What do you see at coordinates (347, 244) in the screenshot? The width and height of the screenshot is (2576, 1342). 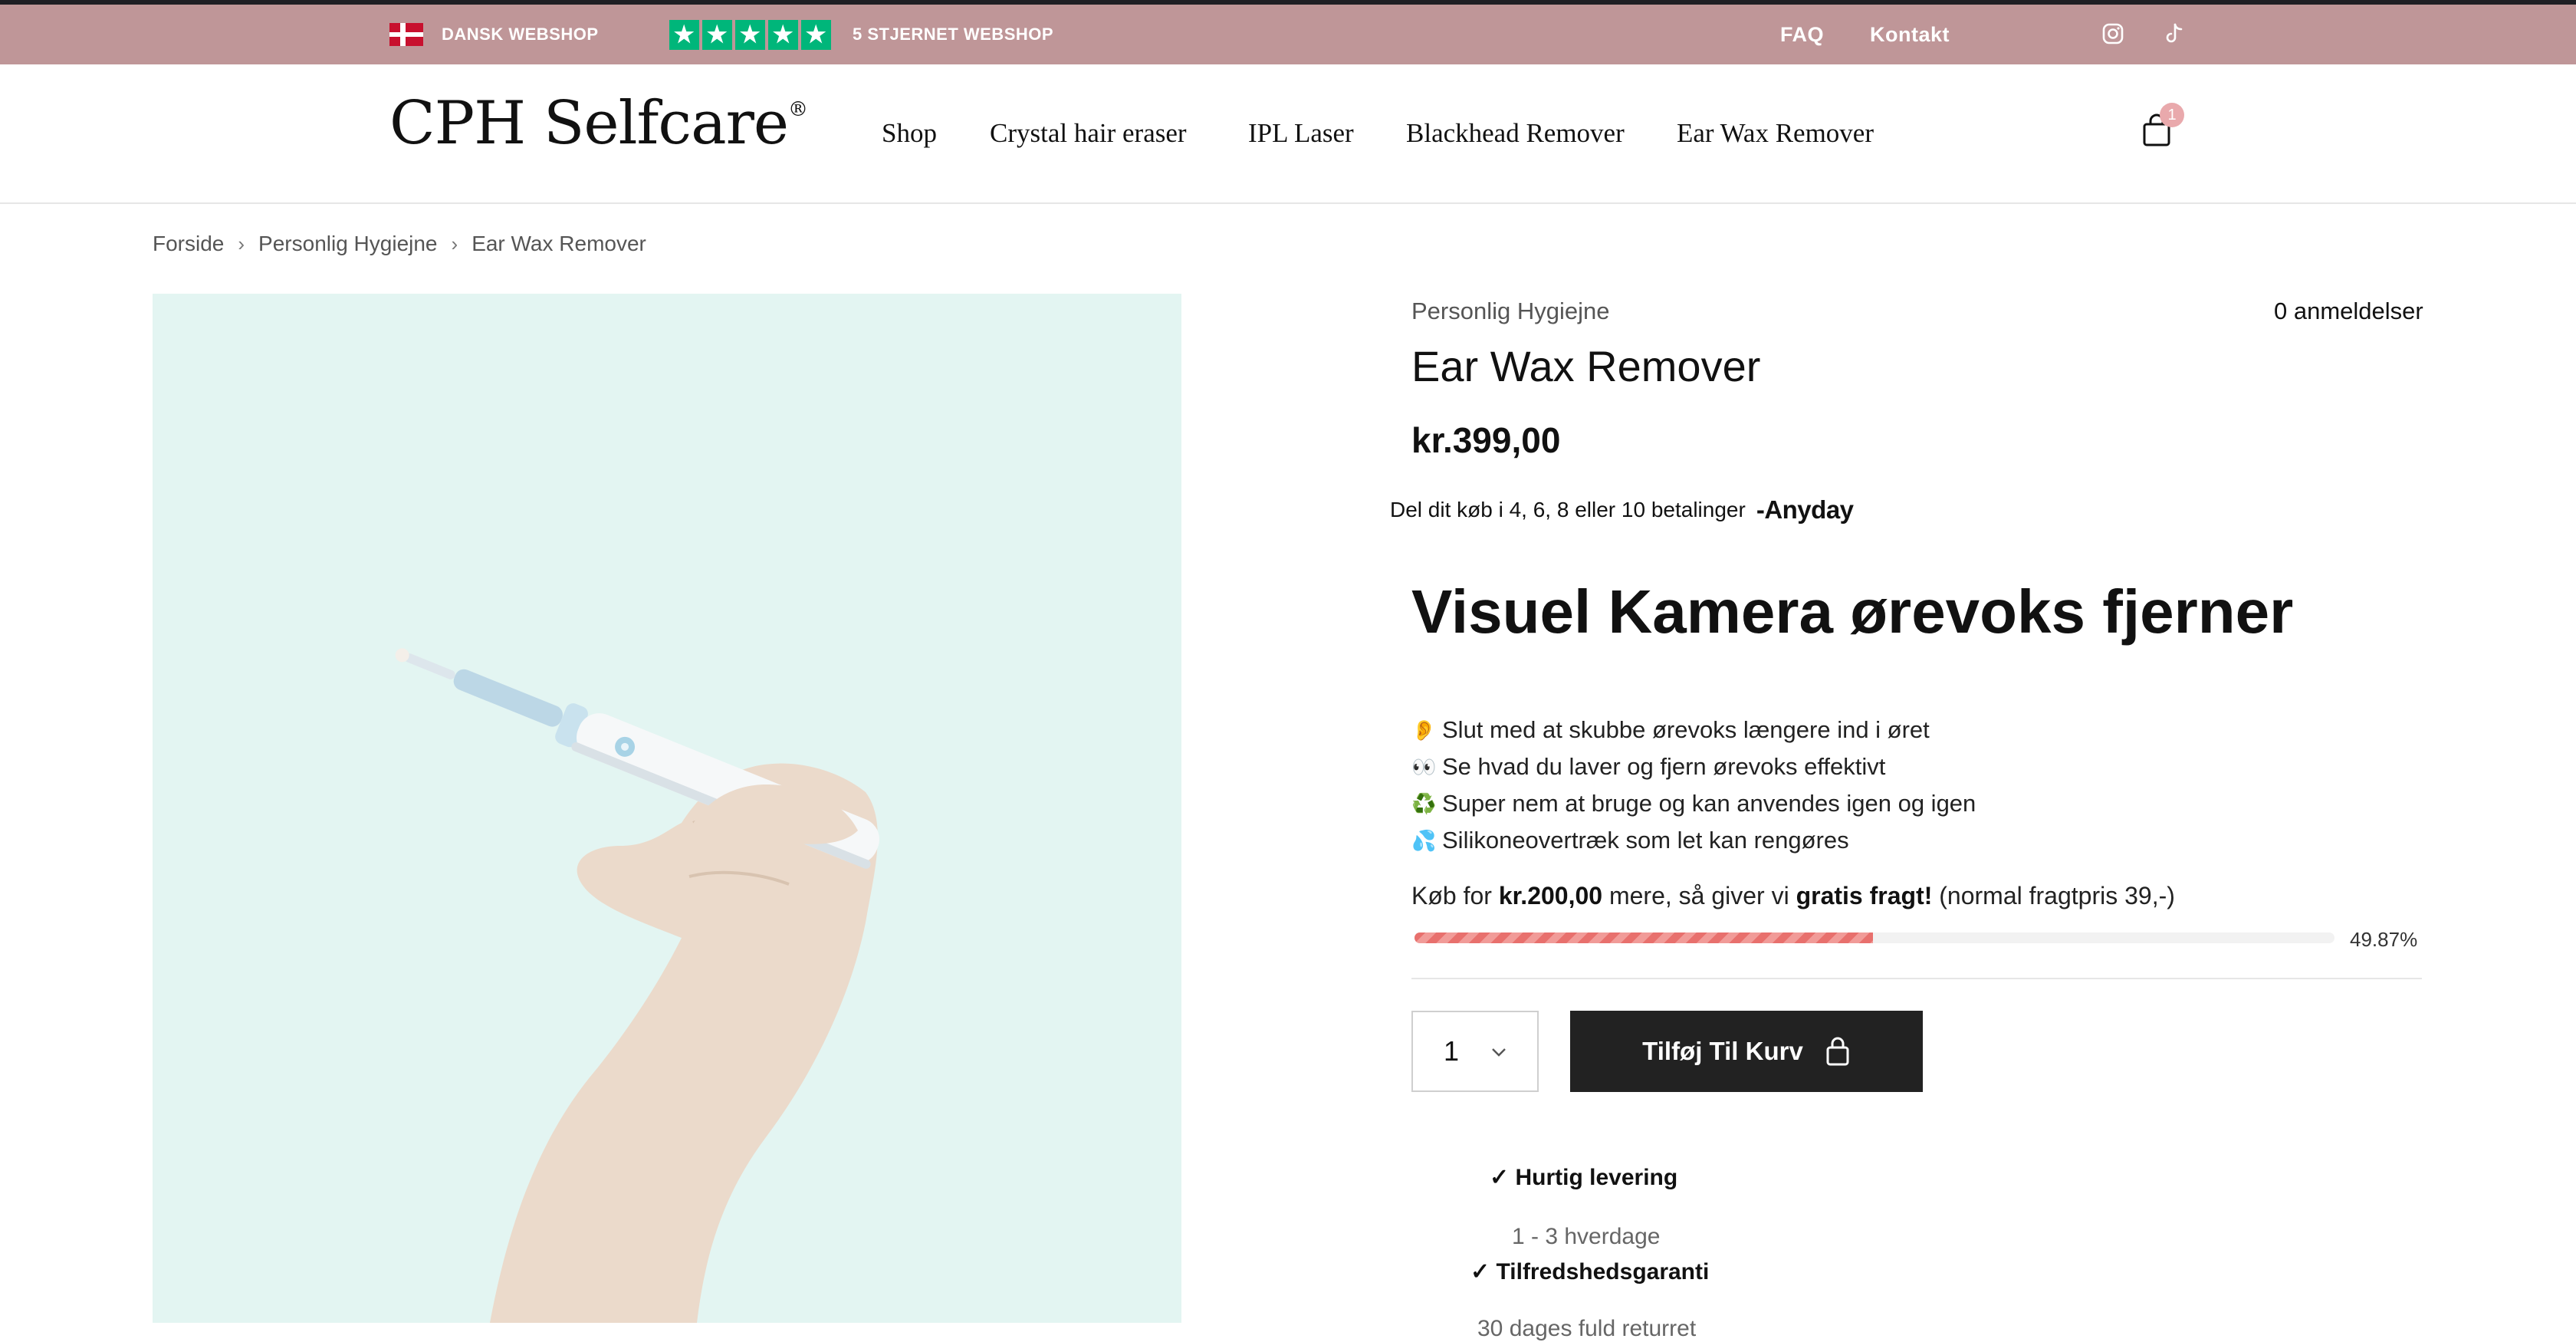 I see `breadcrumb-category: Personlig Hygiejne` at bounding box center [347, 244].